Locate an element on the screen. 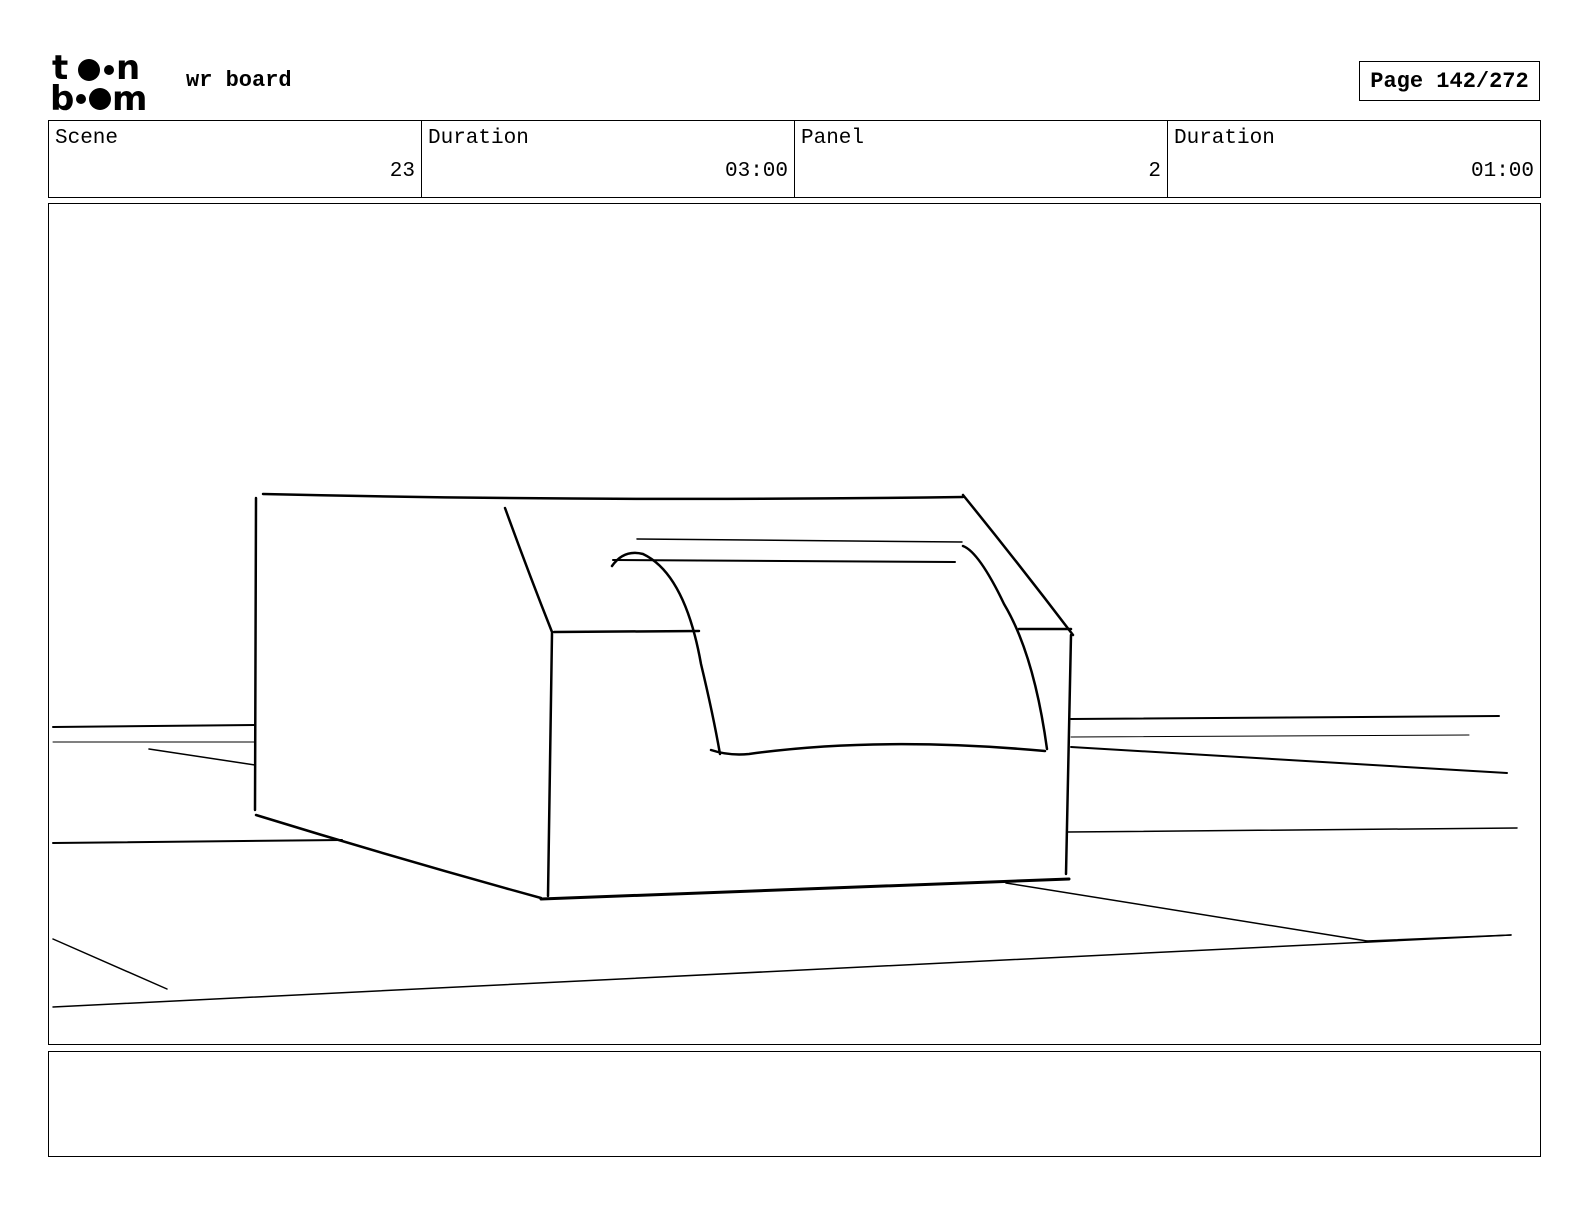 The image size is (1584, 1224). panel-label: Panel is located at coordinates (833, 138).